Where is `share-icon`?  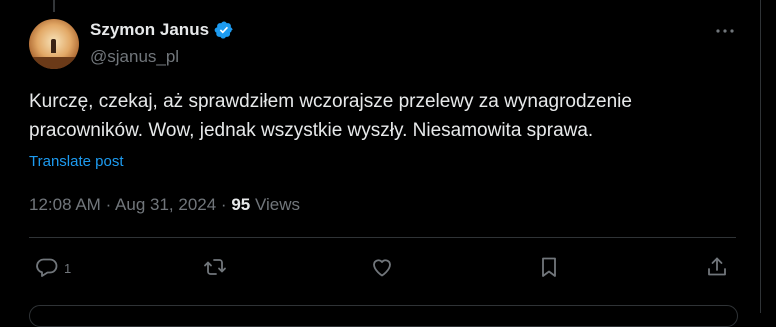 share-icon is located at coordinates (717, 266).